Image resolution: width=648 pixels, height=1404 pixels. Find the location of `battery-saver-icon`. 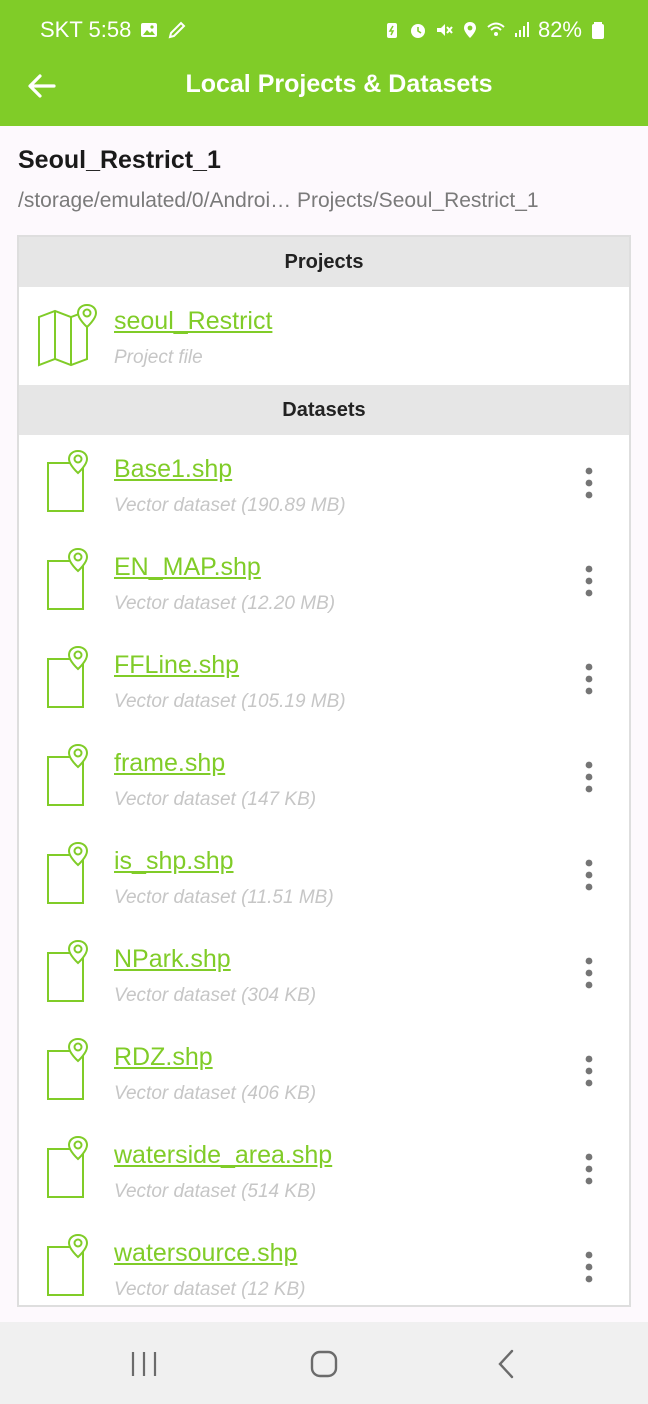

battery-saver-icon is located at coordinates (391, 30).